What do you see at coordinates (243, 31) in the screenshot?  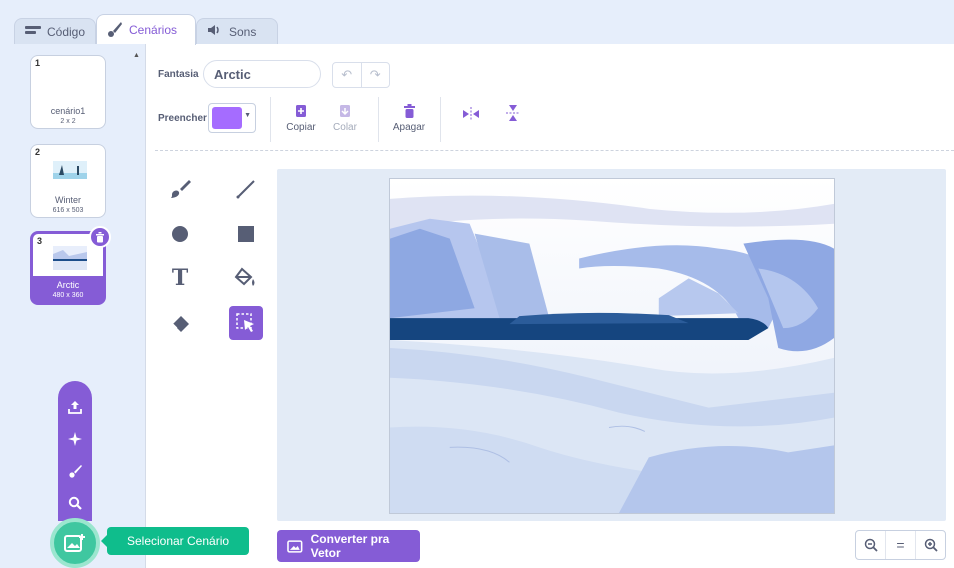 I see `tab-sounds-label: Sons` at bounding box center [243, 31].